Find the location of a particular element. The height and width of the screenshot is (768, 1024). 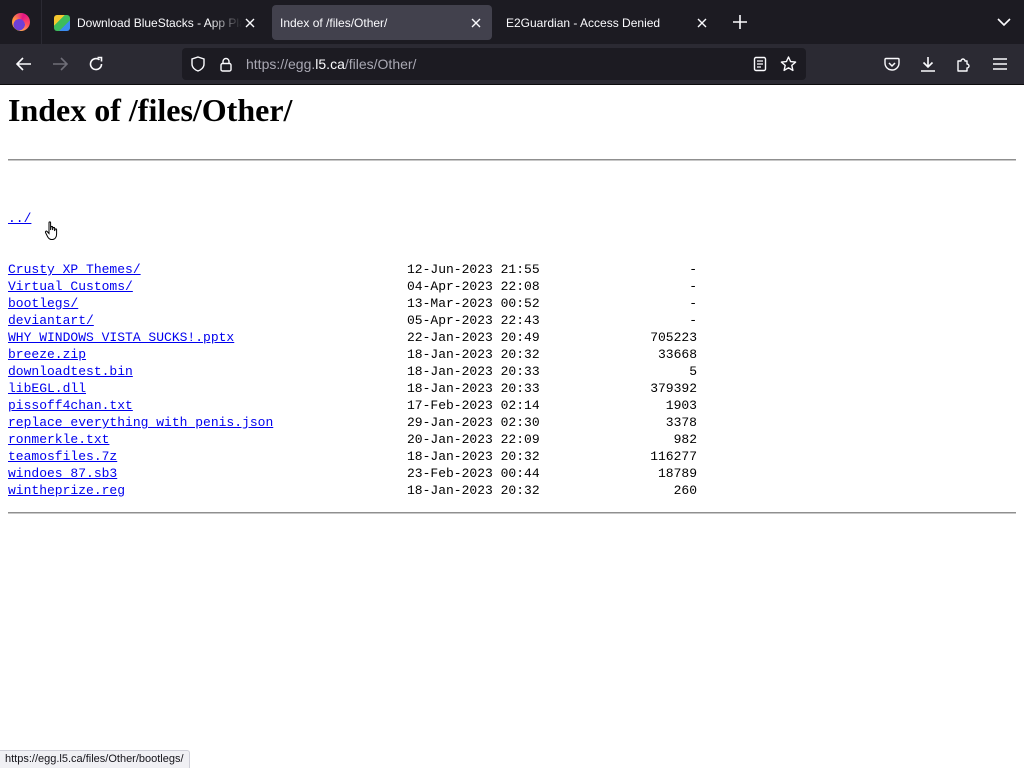

tab-index-files-other: Index of /files/Other/ is located at coordinates (382, 22).